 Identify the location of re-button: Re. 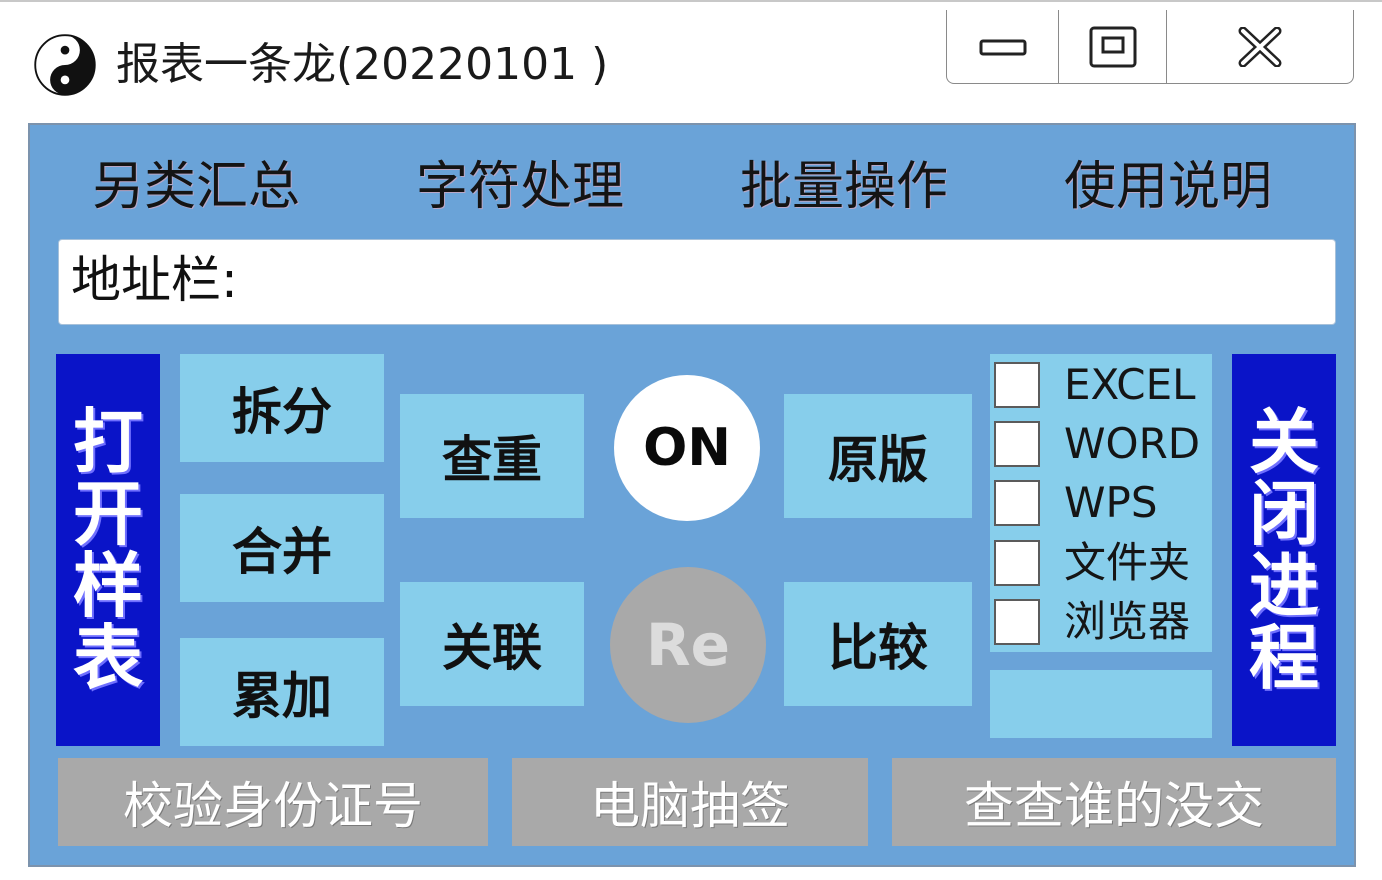
(688, 645).